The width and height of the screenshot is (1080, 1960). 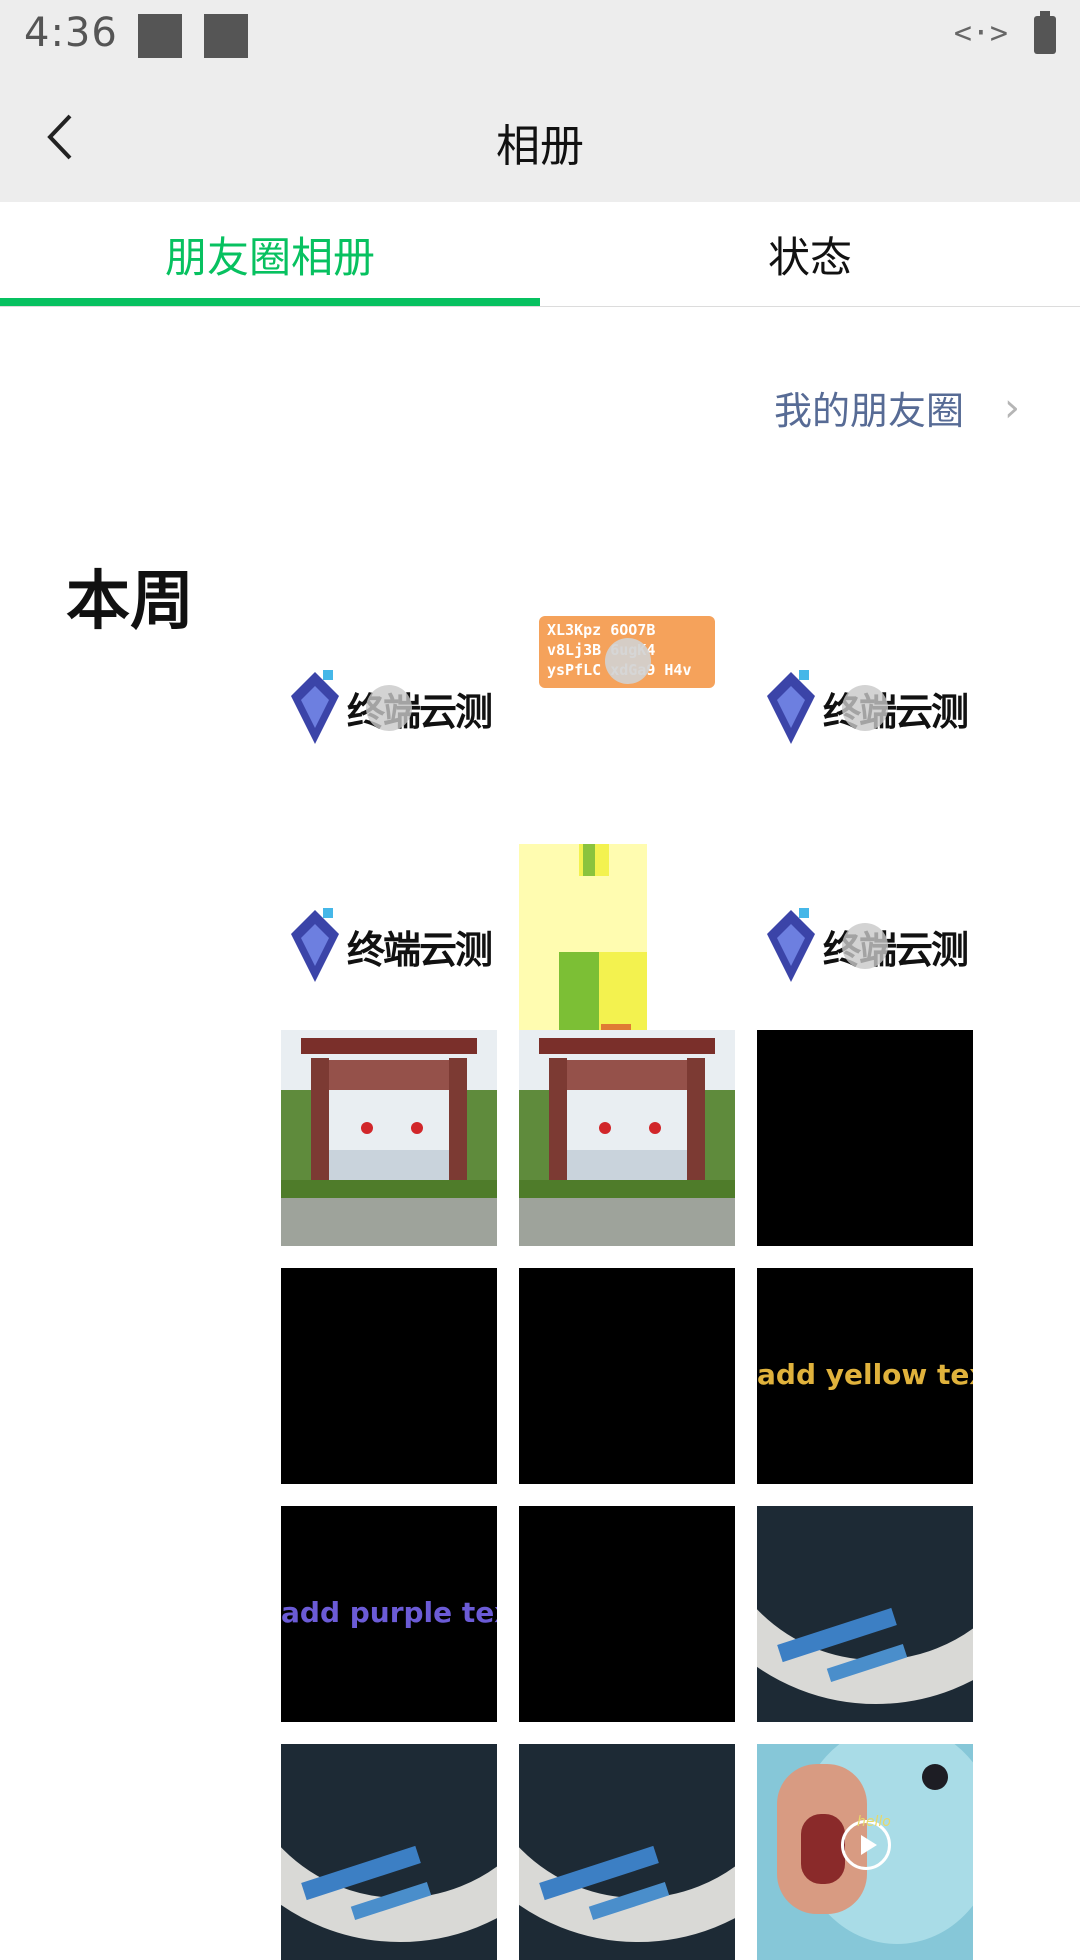 I want to click on page-title: 相册, so click(x=540, y=146).